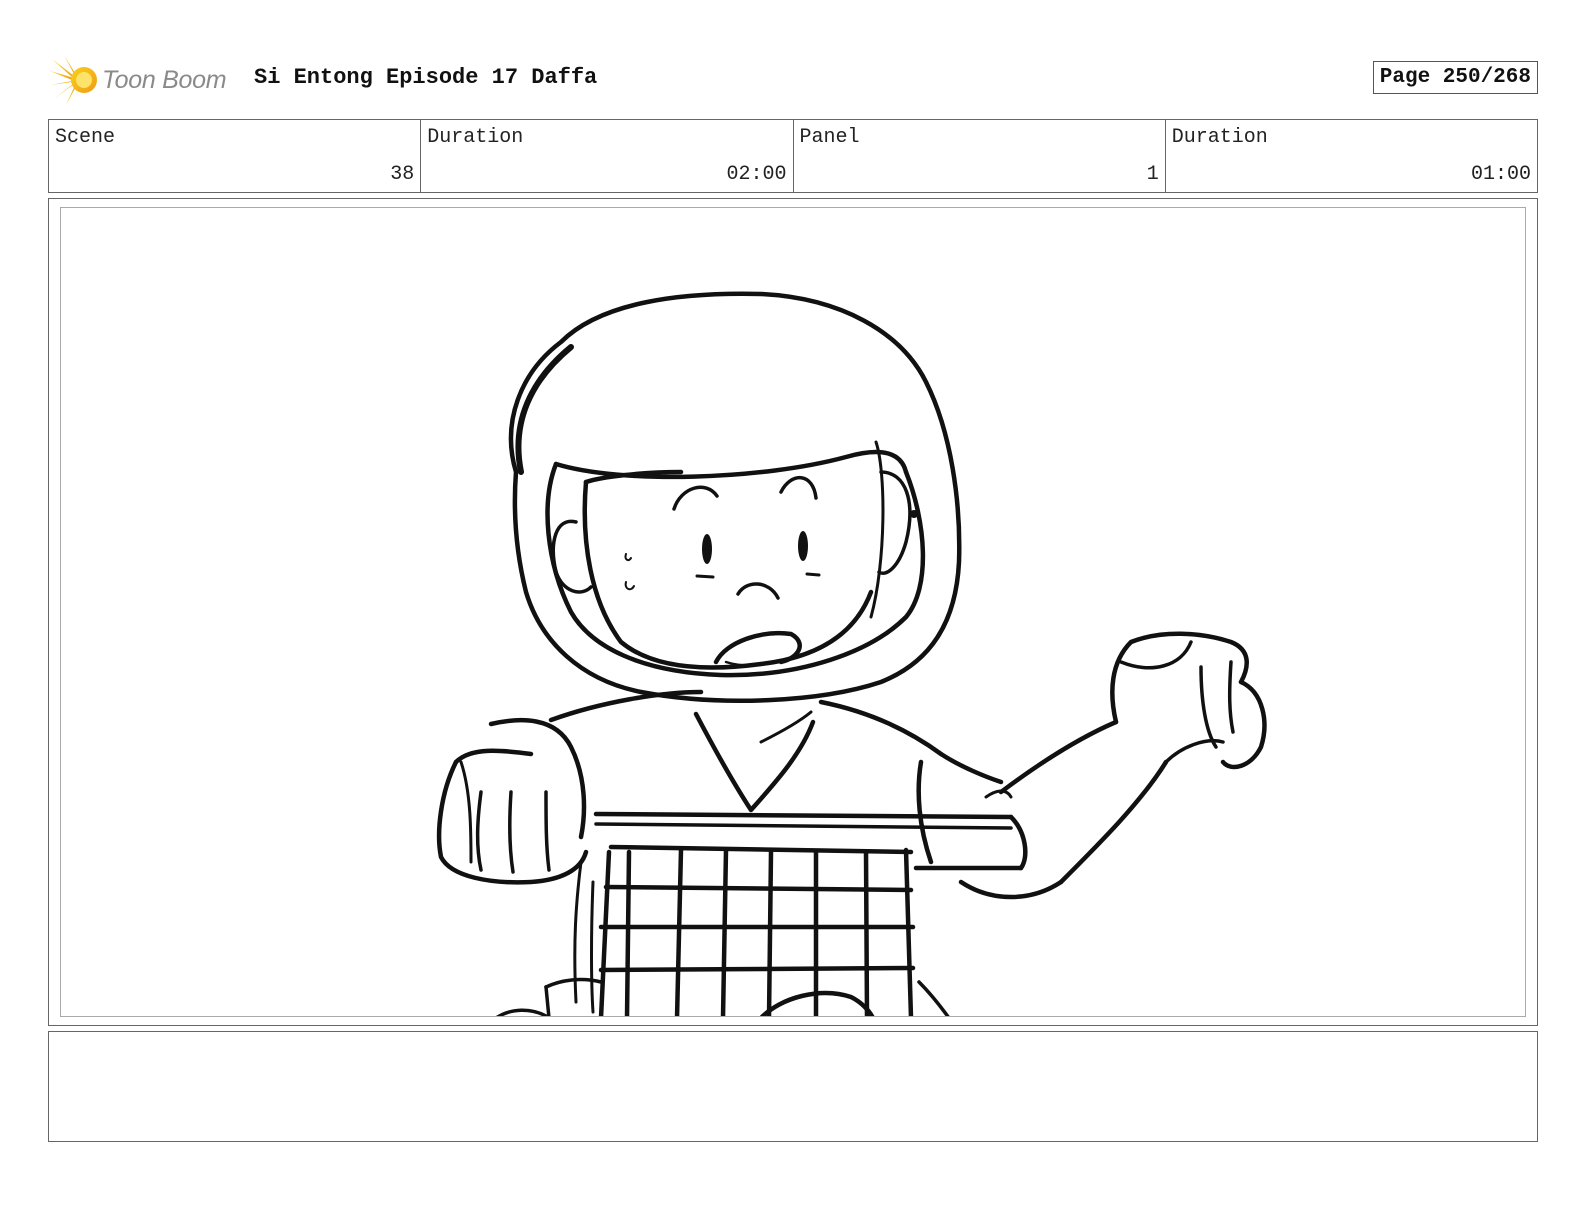  I want to click on logo-wordmark: Toon Boom, so click(164, 79).